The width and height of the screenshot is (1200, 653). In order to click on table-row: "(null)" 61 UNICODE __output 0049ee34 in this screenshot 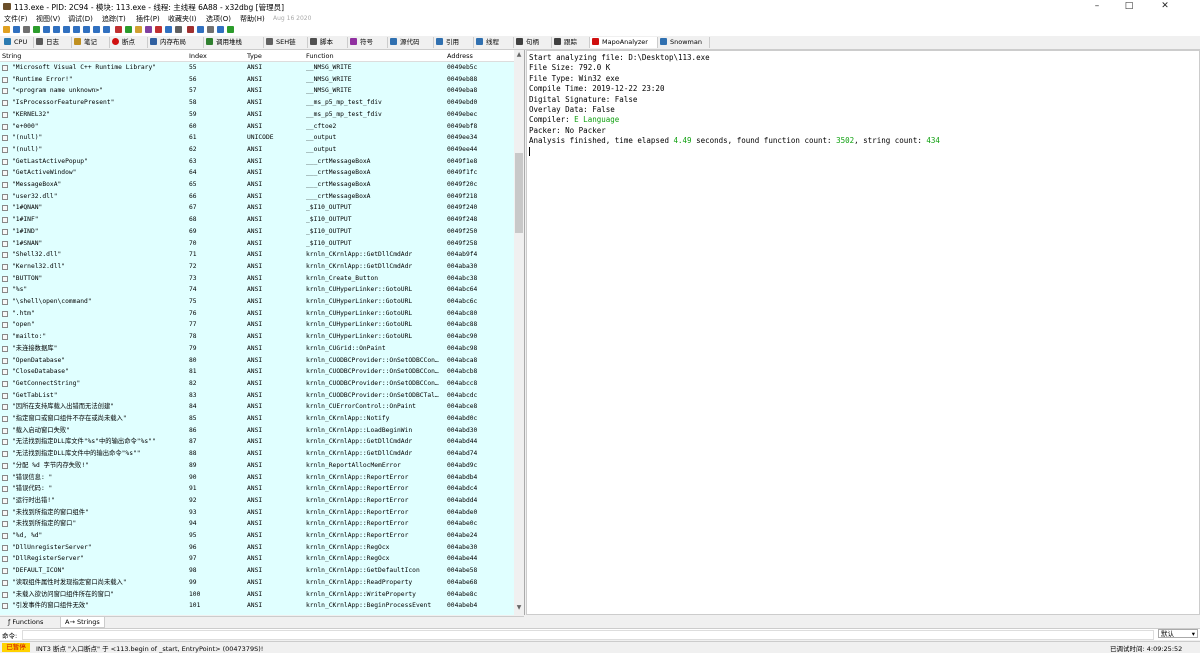, I will do `click(257, 138)`.